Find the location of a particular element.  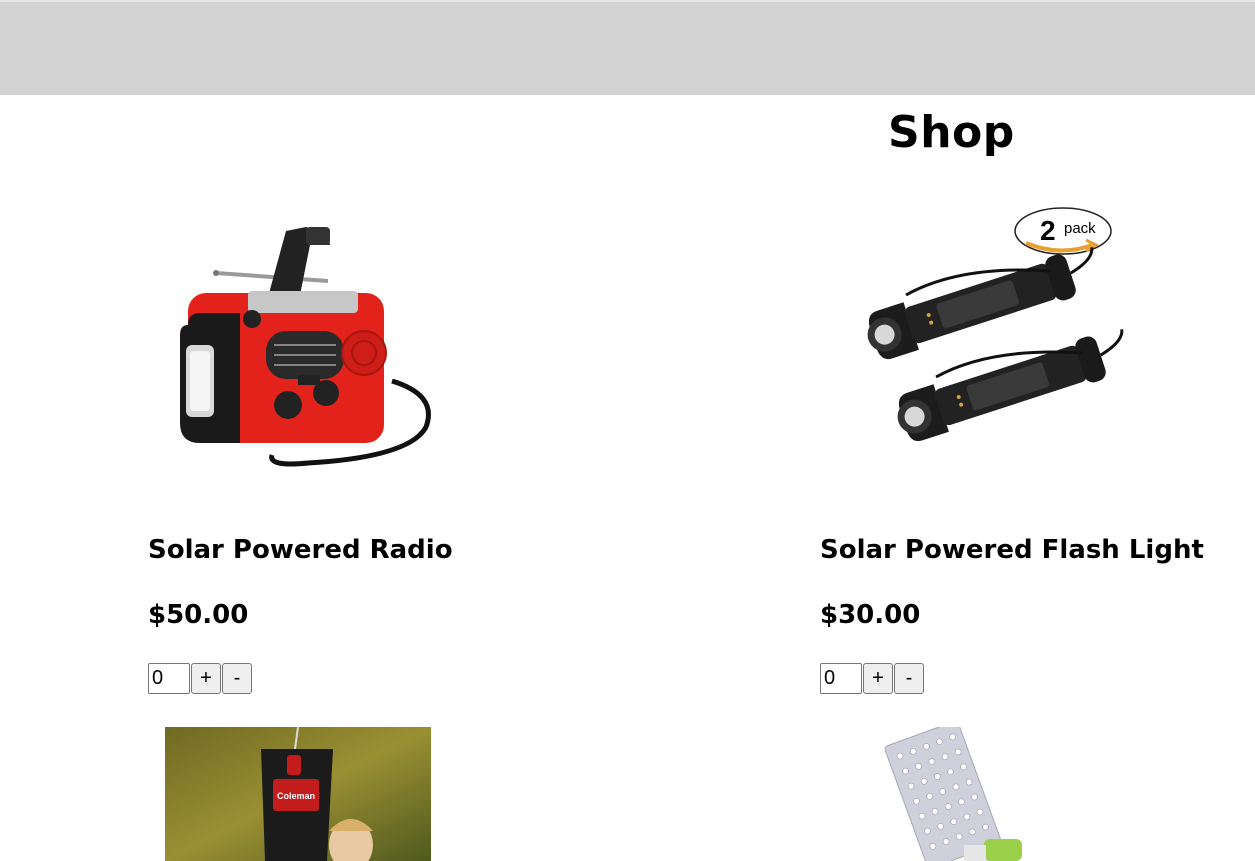

product-price: $50.00 is located at coordinates (198, 615).